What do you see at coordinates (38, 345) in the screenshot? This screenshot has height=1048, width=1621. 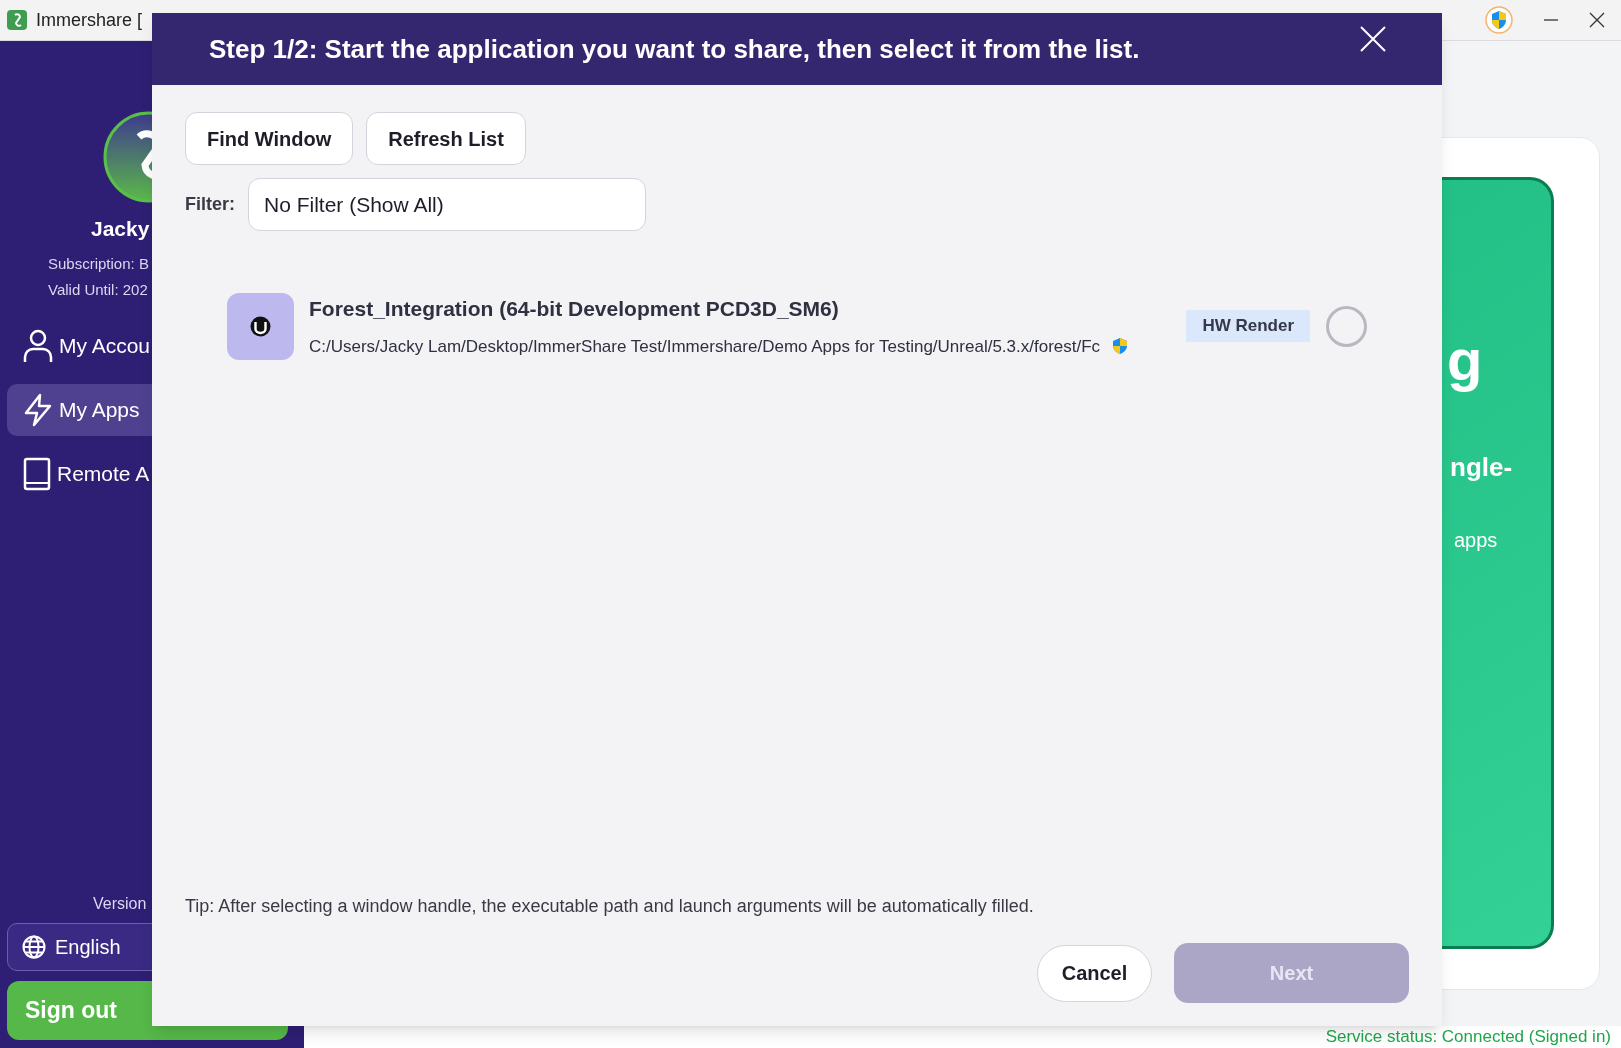 I see `person-icon` at bounding box center [38, 345].